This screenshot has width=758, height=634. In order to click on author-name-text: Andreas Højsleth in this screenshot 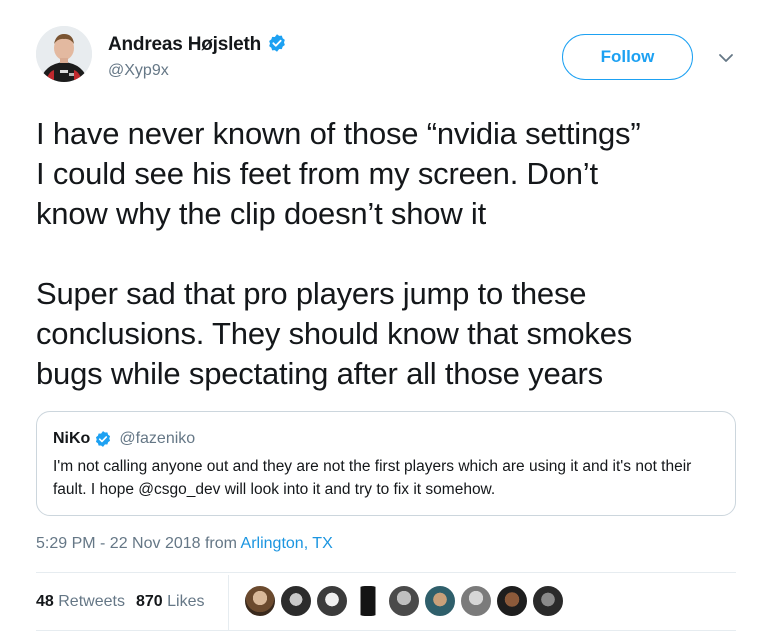, I will do `click(184, 44)`.